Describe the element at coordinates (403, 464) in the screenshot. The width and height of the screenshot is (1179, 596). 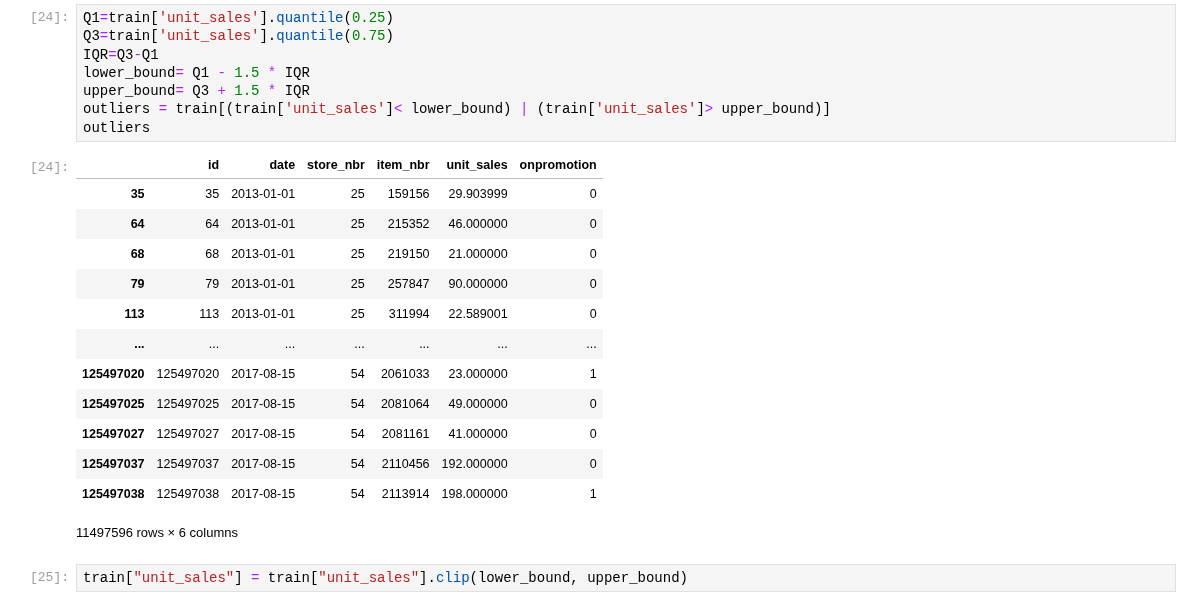
I see `table-cell: 2110456` at that location.